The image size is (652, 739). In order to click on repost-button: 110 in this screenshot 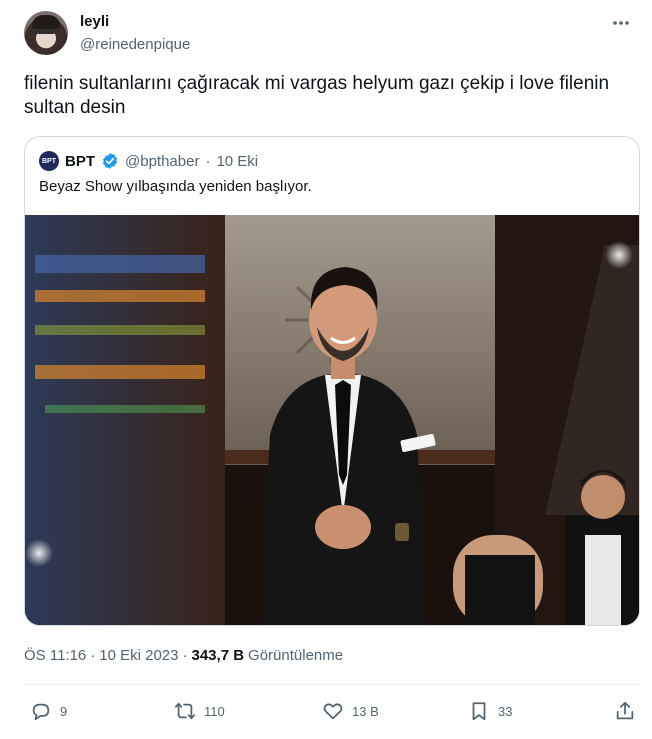, I will do `click(199, 711)`.